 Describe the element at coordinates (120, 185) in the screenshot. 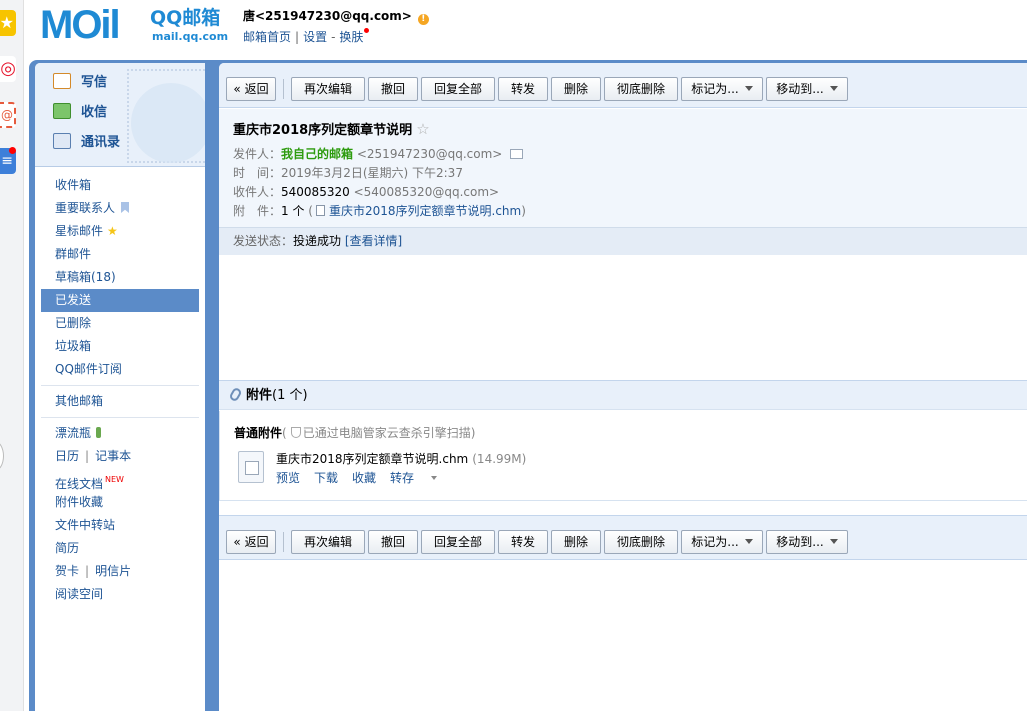

I see `folder-inbox: 收件箱` at that location.